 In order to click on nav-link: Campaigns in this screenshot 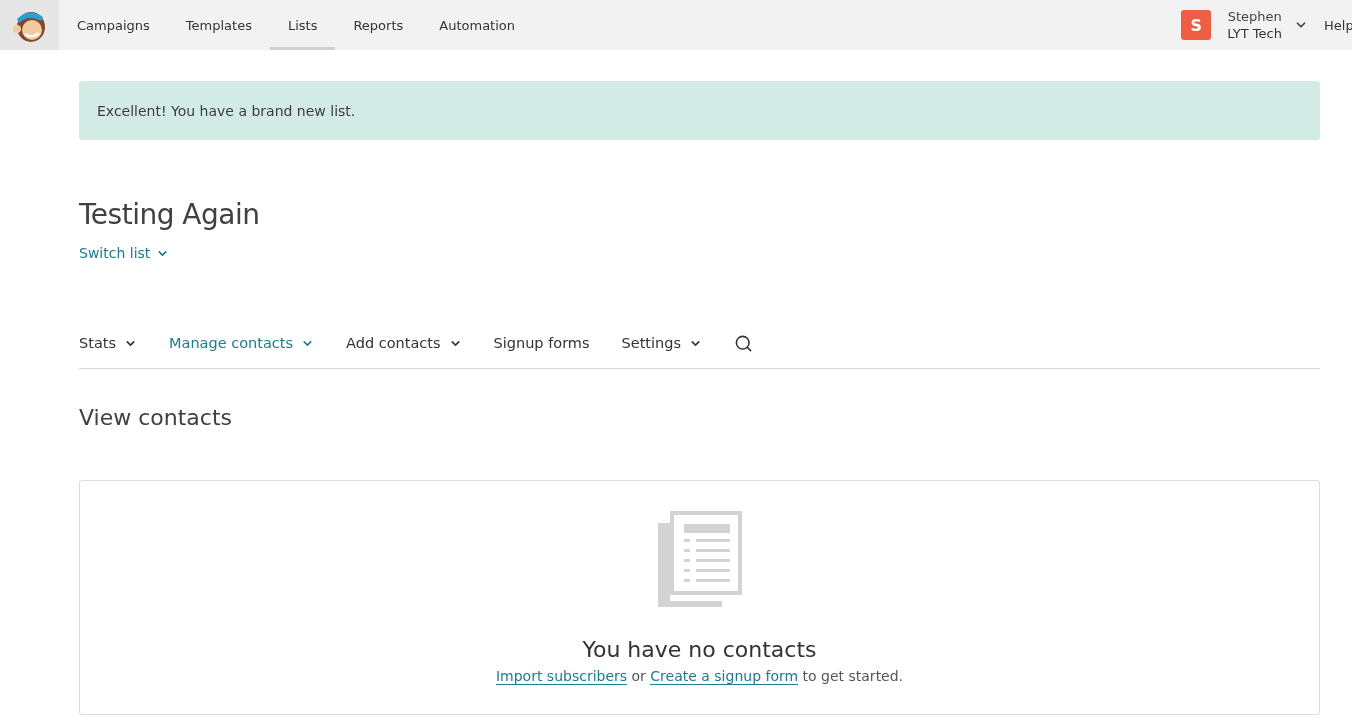, I will do `click(113, 25)`.